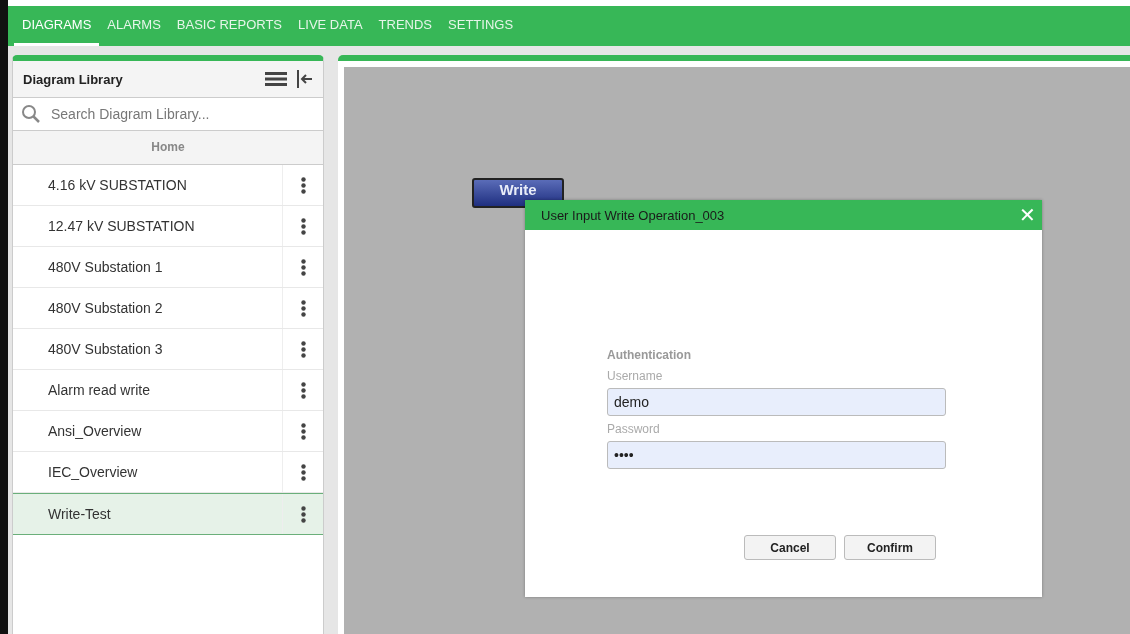 The image size is (1130, 634). I want to click on input-field: demo, so click(776, 402).